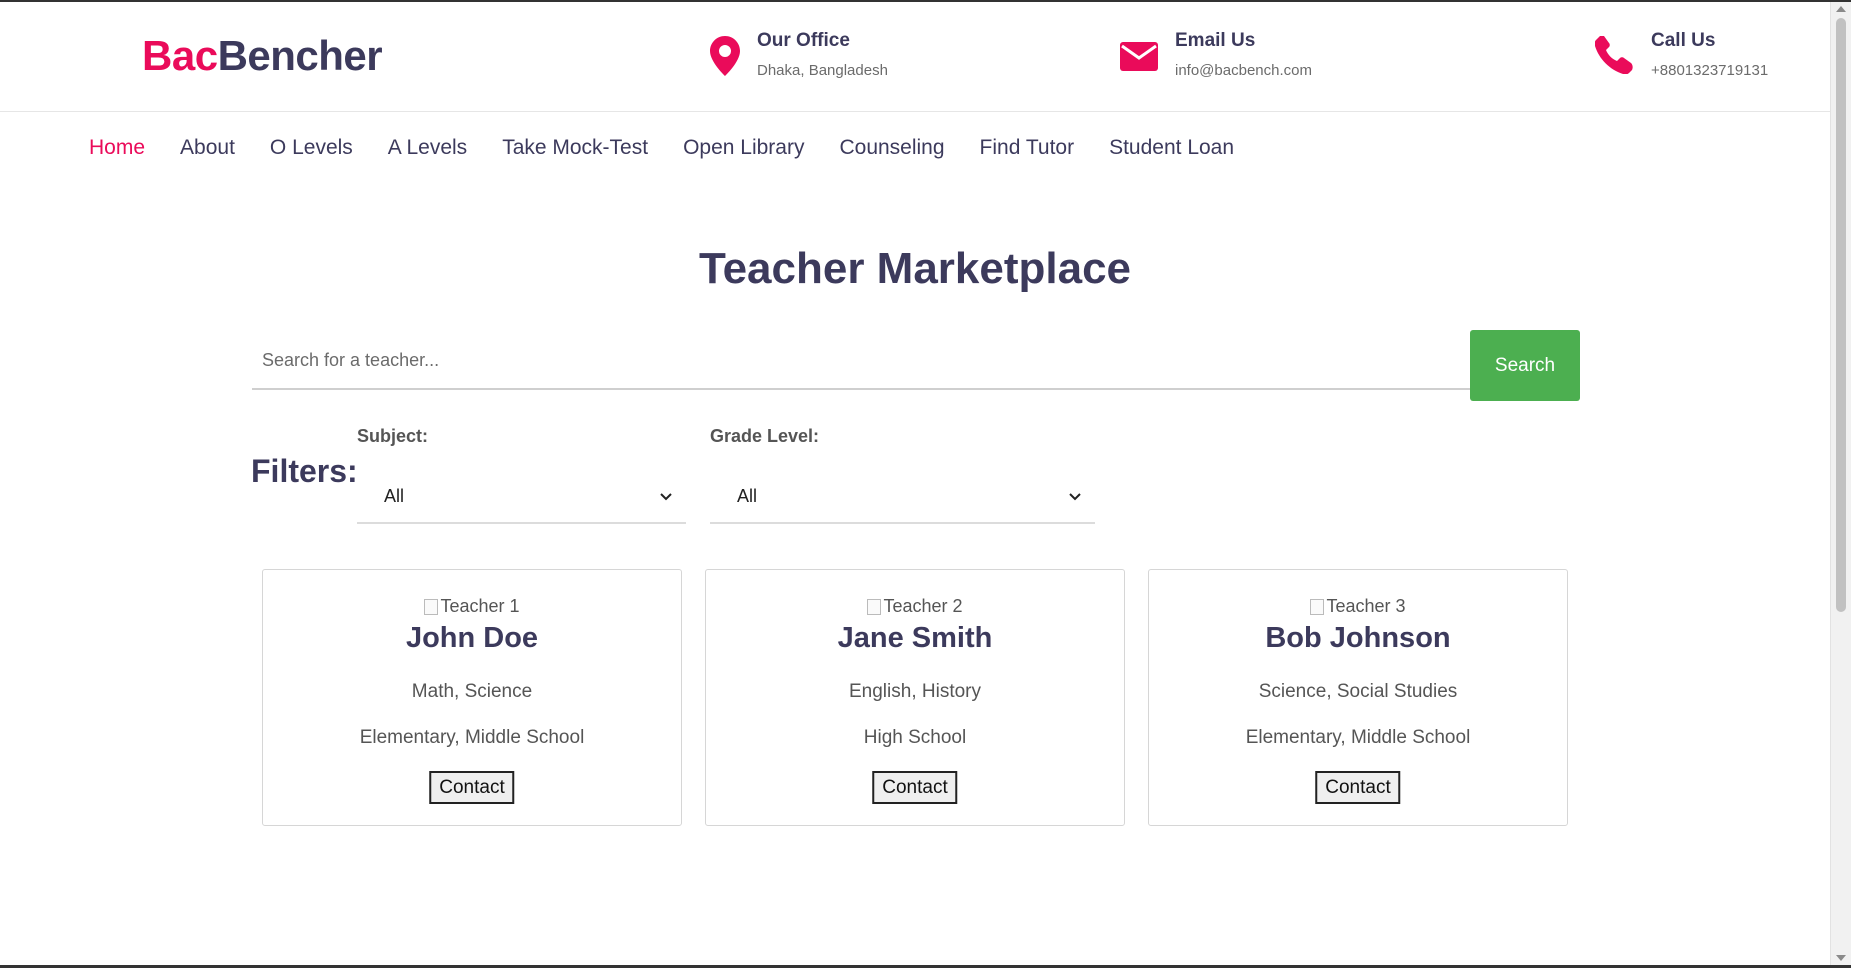 The width and height of the screenshot is (1851, 968). Describe the element at coordinates (1683, 40) in the screenshot. I see `call-title: Call Us` at that location.